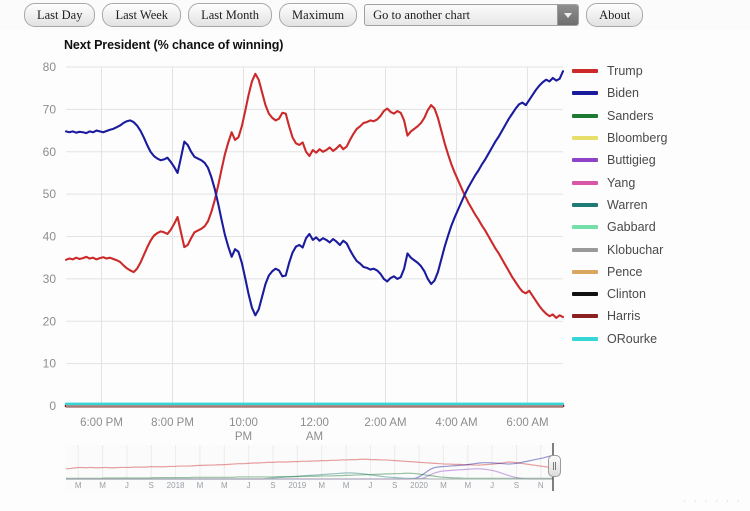  I want to click on legend-item-sanders: Sanders, so click(659, 116).